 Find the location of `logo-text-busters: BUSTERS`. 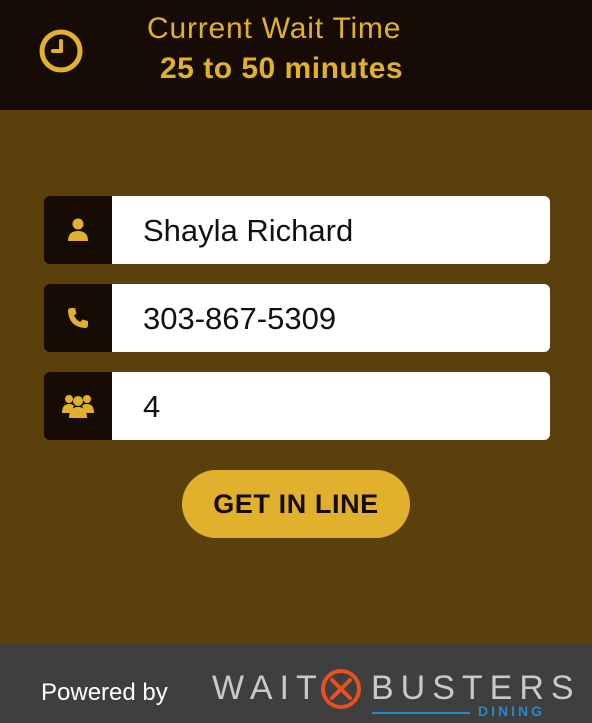

logo-text-busters: BUSTERS is located at coordinates (476, 688).